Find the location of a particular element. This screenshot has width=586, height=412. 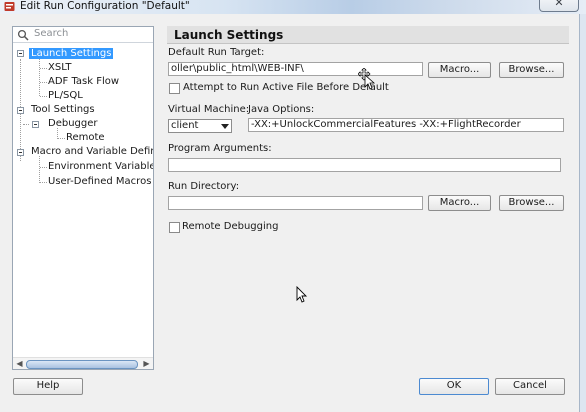

tree-item-user-defined-macros: User-Defined Macros is located at coordinates (99, 182).